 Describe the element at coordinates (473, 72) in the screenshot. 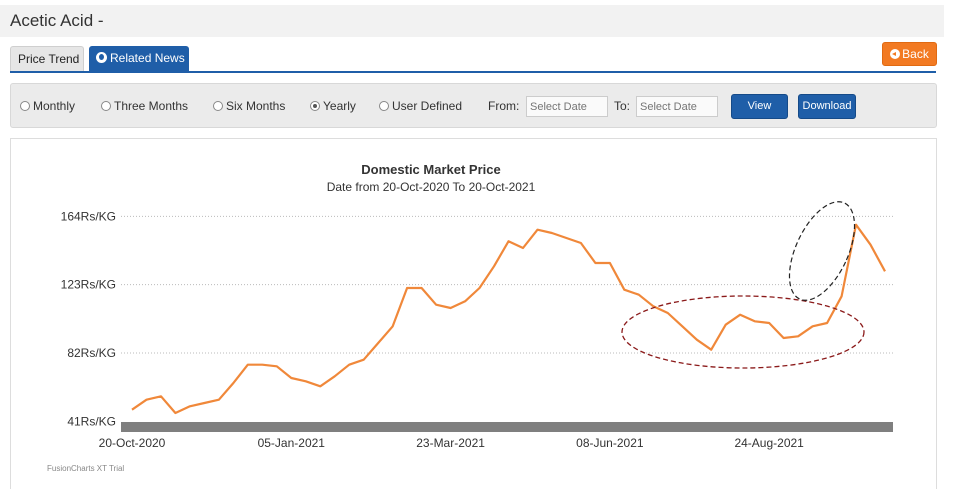

I see `tab-underline` at that location.